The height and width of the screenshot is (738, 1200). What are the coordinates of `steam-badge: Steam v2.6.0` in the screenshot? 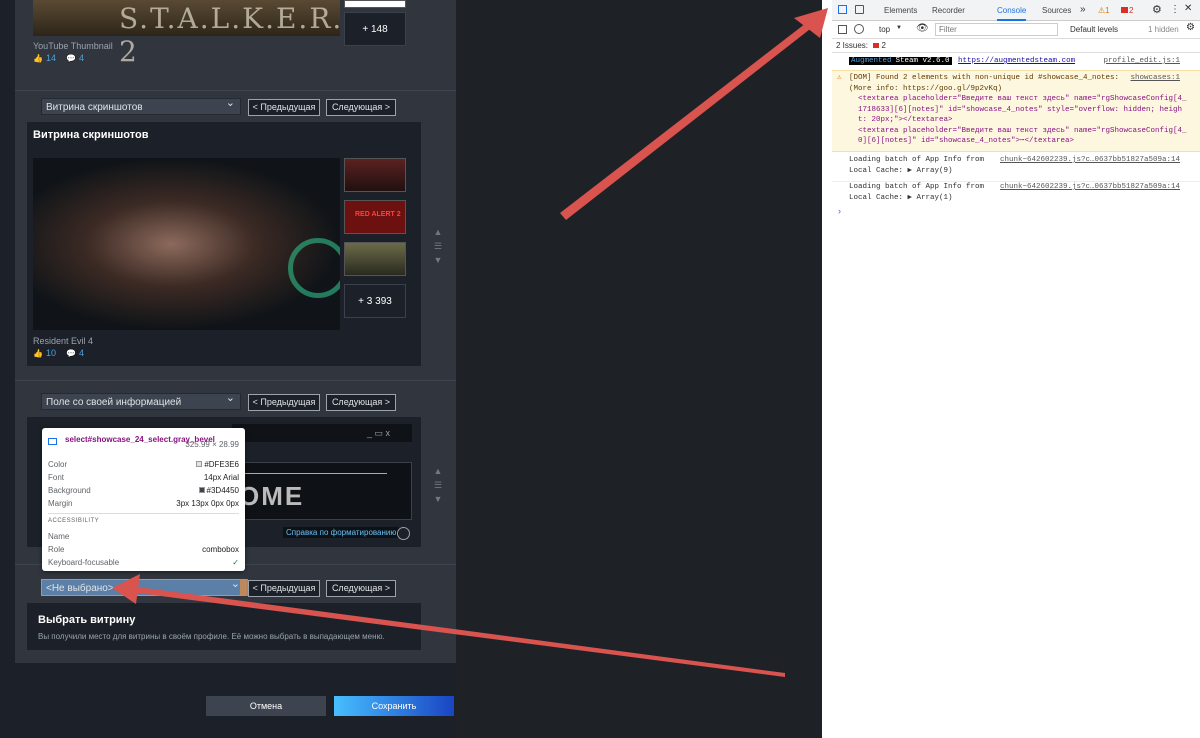 It's located at (922, 61).